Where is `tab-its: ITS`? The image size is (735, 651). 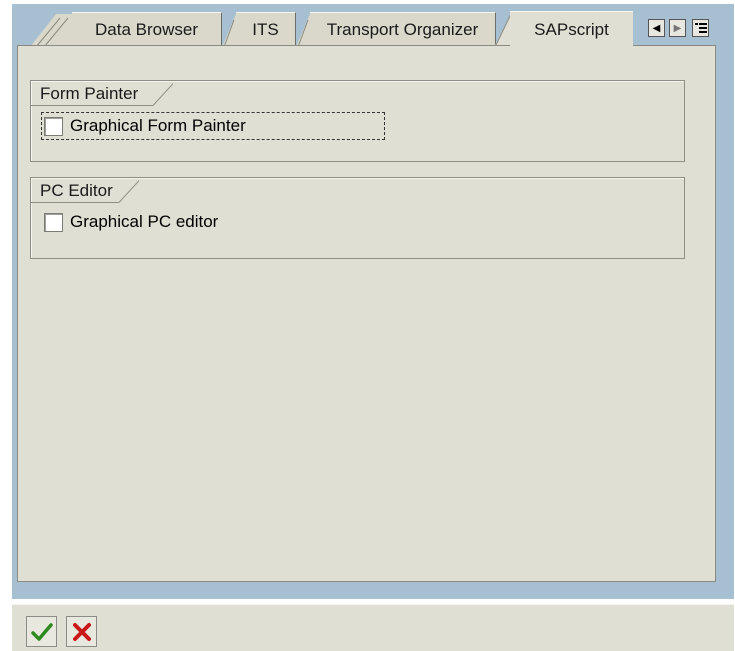 tab-its: ITS is located at coordinates (266, 29).